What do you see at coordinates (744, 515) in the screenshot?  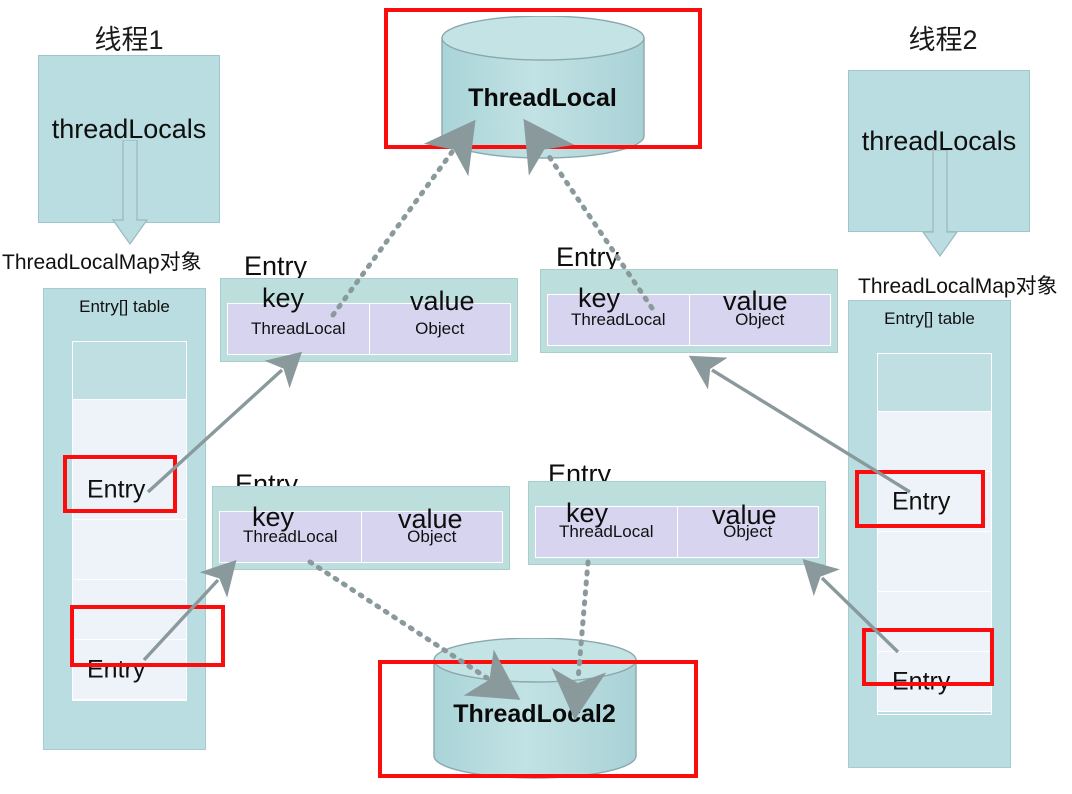 I see `entry-br-value-title: value` at bounding box center [744, 515].